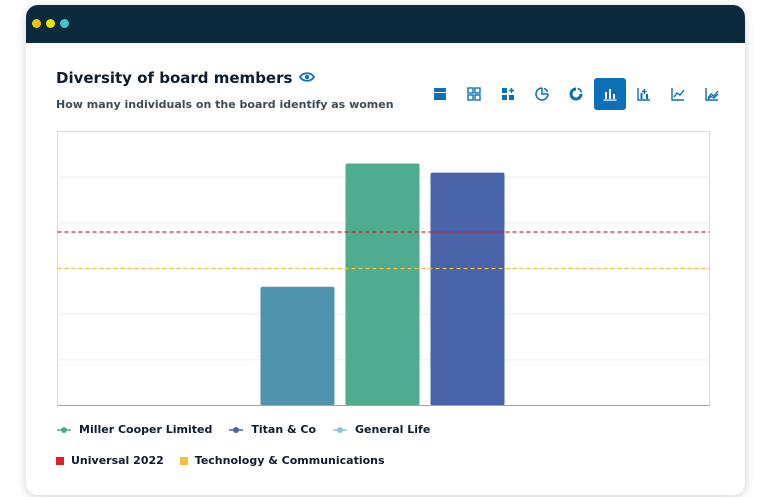 The height and width of the screenshot is (497, 761). What do you see at coordinates (289, 460) in the screenshot?
I see `legend-label: Technology & Communications` at bounding box center [289, 460].